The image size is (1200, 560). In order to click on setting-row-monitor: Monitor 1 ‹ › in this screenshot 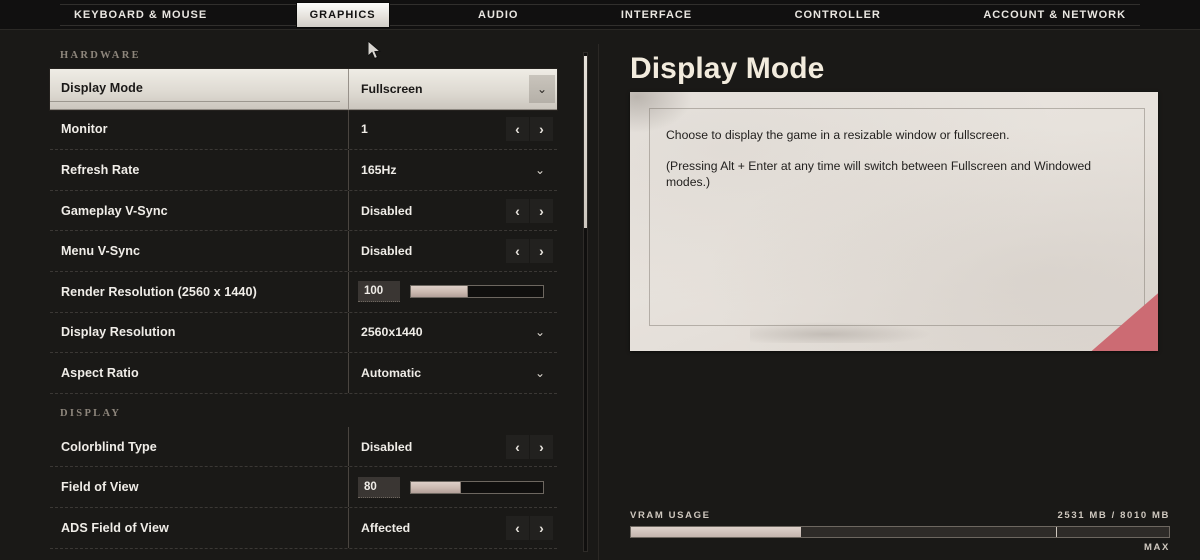, I will do `click(303, 130)`.